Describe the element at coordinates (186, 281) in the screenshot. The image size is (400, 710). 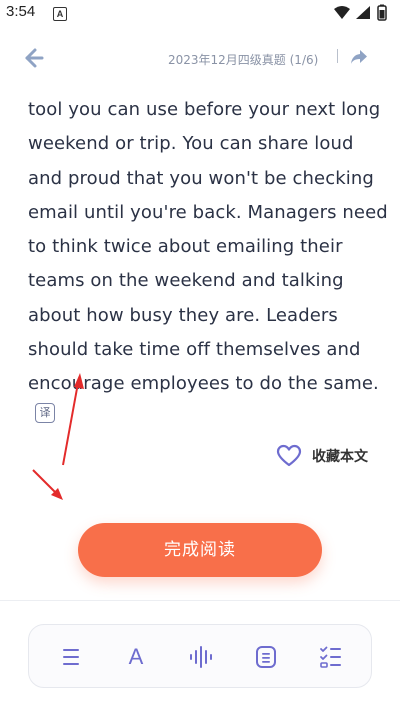
I see `article-line: teams on the weekend and talking` at that location.